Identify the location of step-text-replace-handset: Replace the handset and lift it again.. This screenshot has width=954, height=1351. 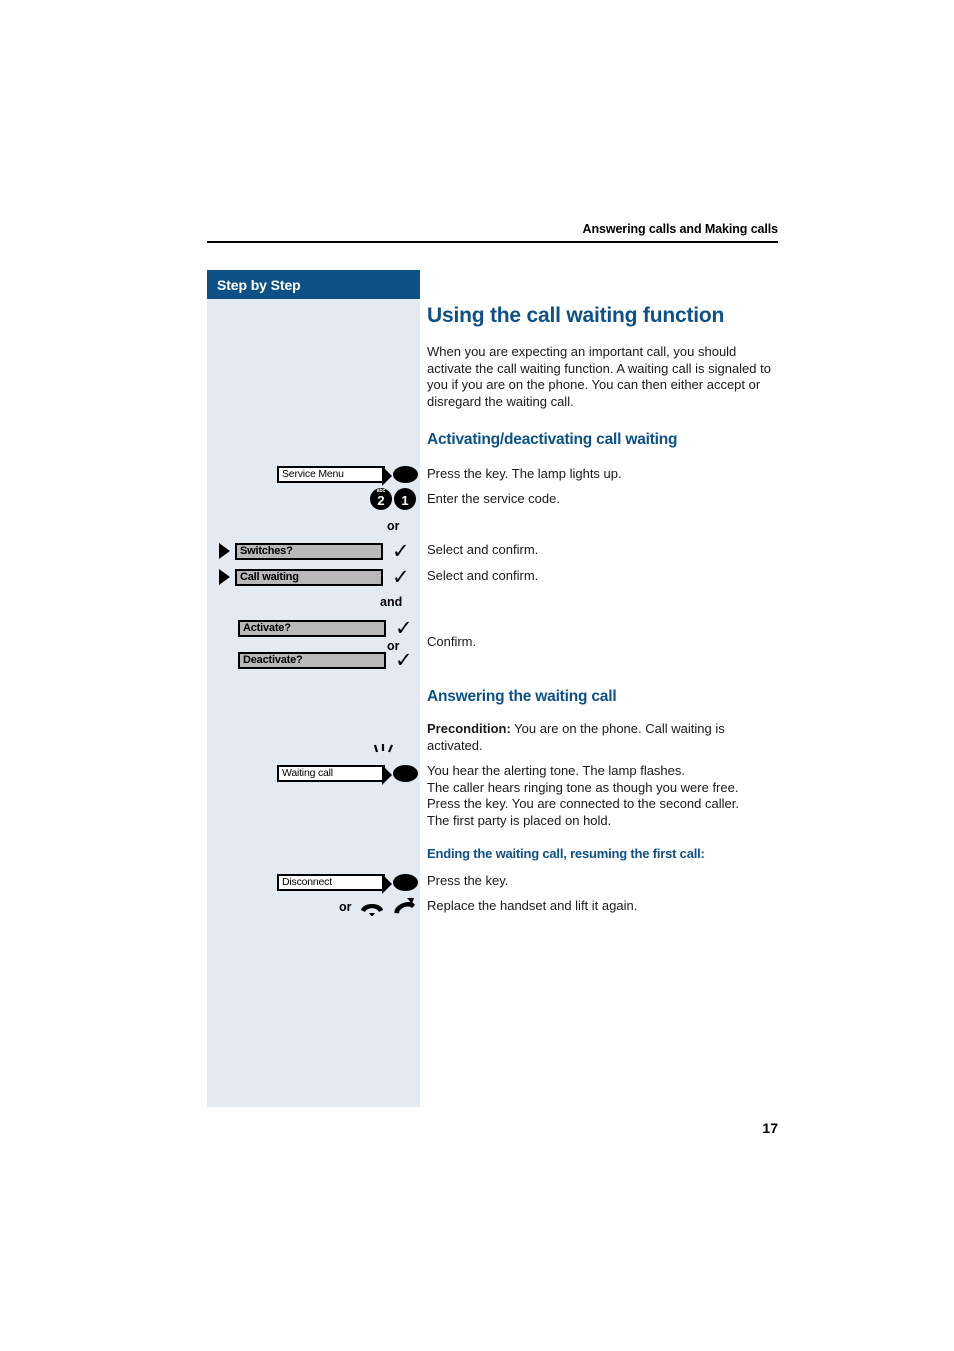
(532, 905).